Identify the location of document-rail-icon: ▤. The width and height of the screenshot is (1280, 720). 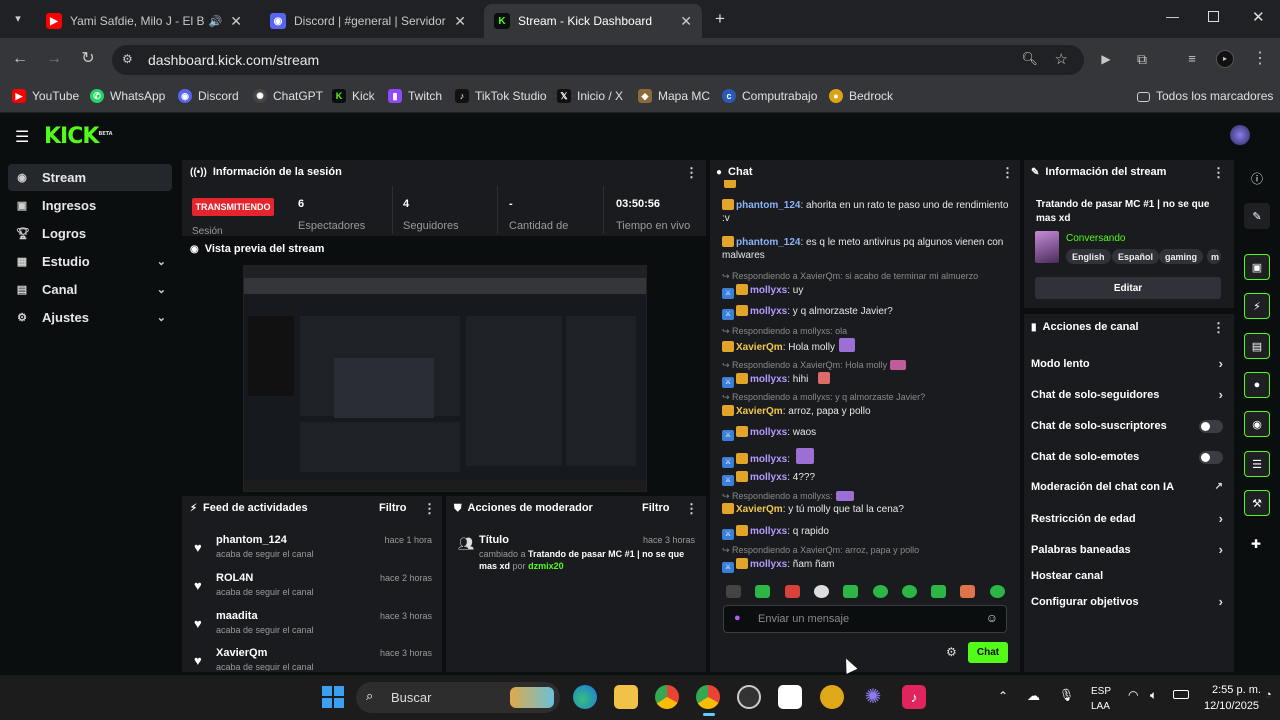
(1257, 346).